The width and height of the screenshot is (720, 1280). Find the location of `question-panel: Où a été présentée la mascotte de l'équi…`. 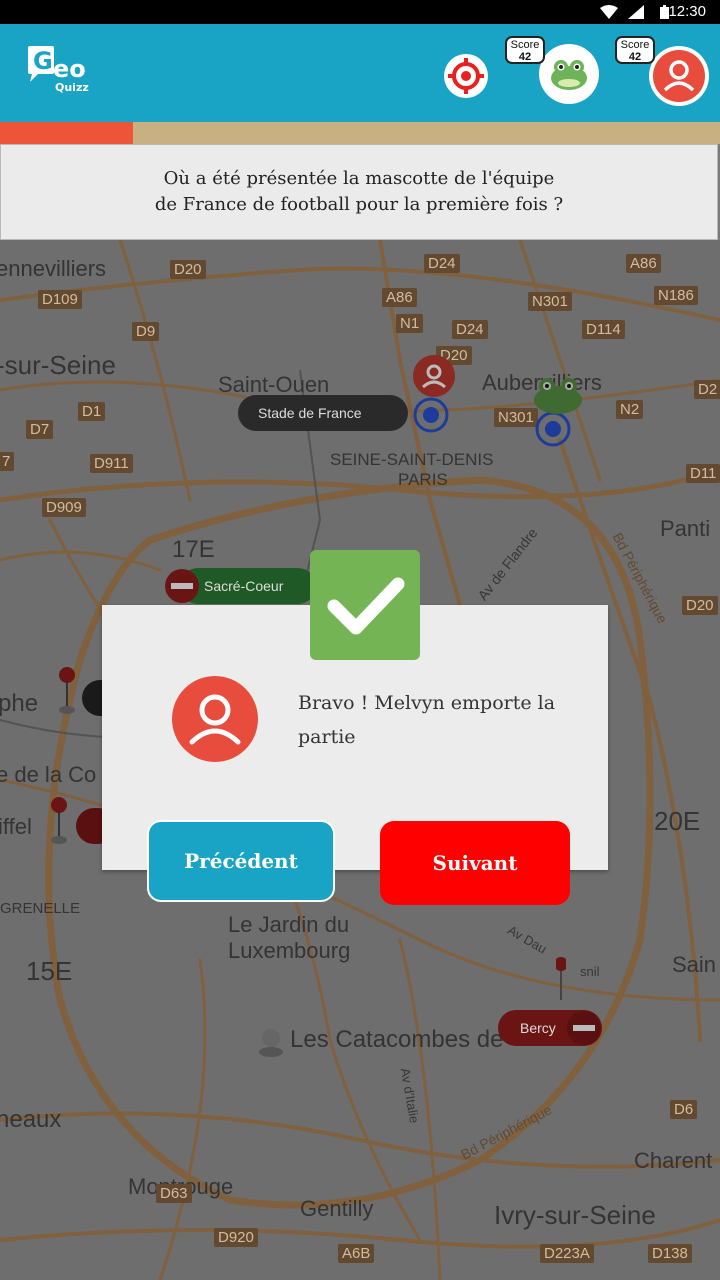

question-panel: Où a été présentée la mascotte de l'équi… is located at coordinates (359, 192).